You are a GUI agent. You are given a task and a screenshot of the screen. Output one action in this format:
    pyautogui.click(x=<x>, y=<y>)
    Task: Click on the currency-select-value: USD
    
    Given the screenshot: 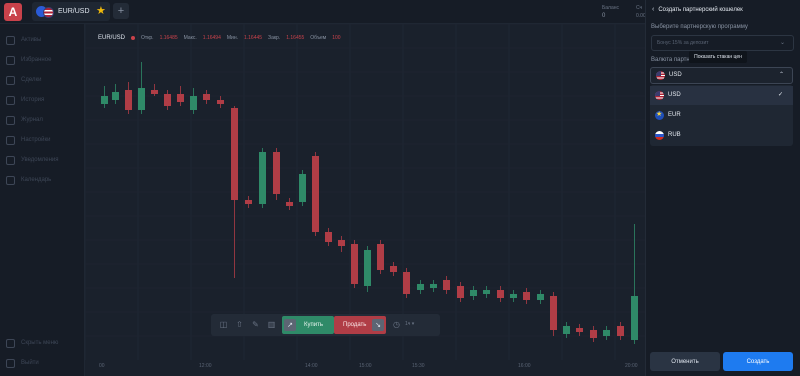 What is the action you would take?
    pyautogui.click(x=675, y=75)
    